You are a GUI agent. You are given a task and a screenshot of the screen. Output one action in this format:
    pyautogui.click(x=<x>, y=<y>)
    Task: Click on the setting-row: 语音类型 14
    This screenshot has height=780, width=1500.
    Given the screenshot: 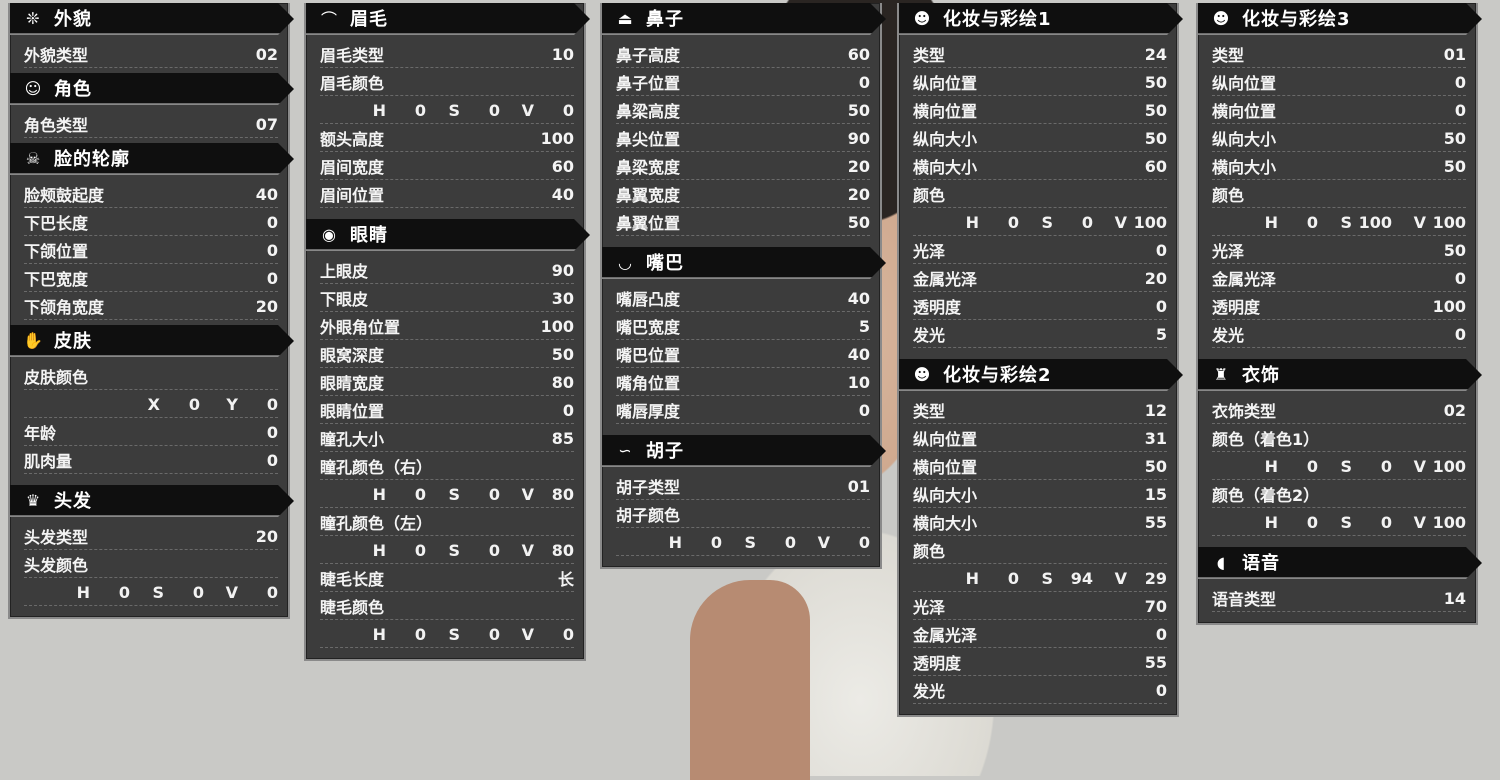 What is the action you would take?
    pyautogui.click(x=1339, y=598)
    